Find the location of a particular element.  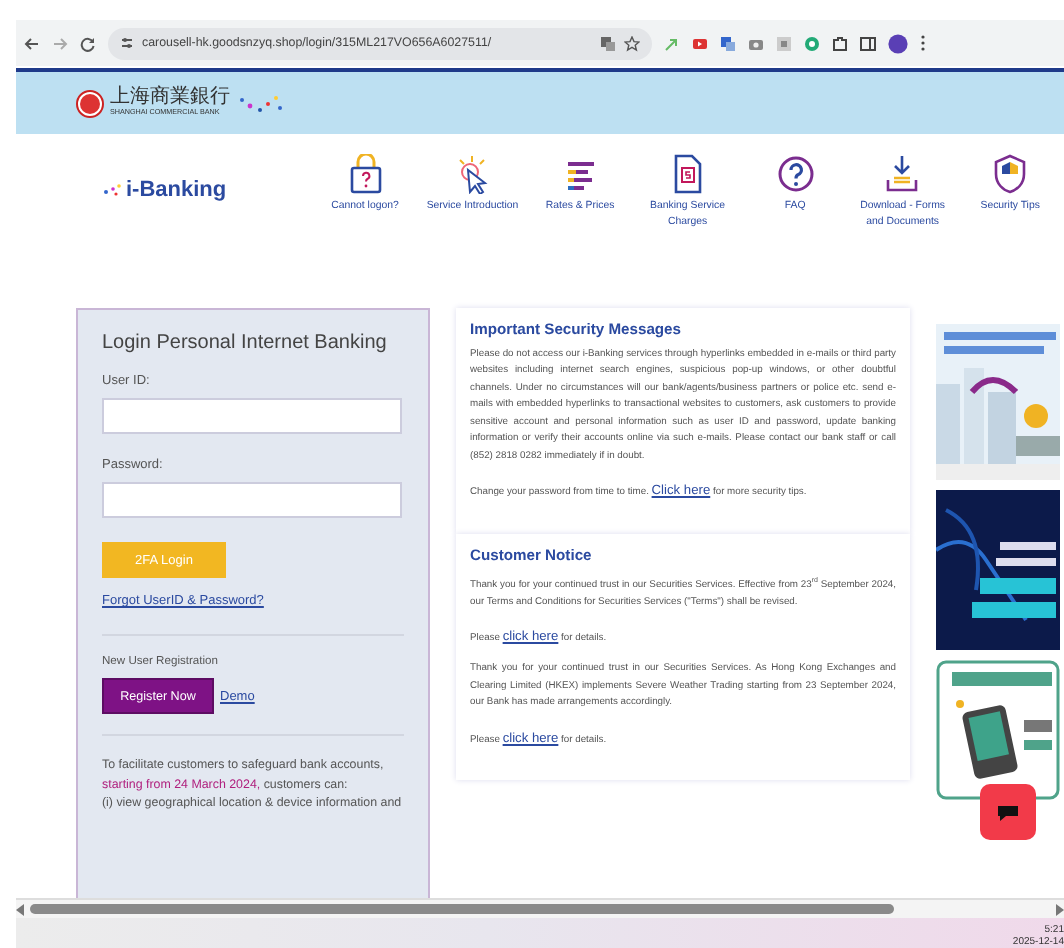

camera-icon is located at coordinates (756, 43).